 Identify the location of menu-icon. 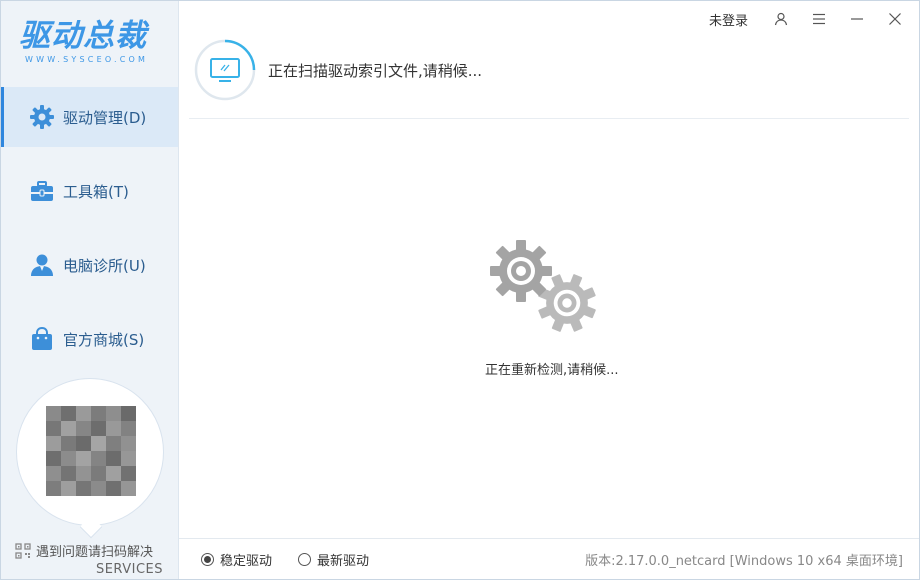
(819, 19).